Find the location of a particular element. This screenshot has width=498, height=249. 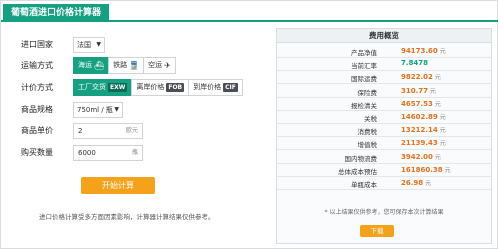

transport-label: 运输方式 is located at coordinates (37, 65).